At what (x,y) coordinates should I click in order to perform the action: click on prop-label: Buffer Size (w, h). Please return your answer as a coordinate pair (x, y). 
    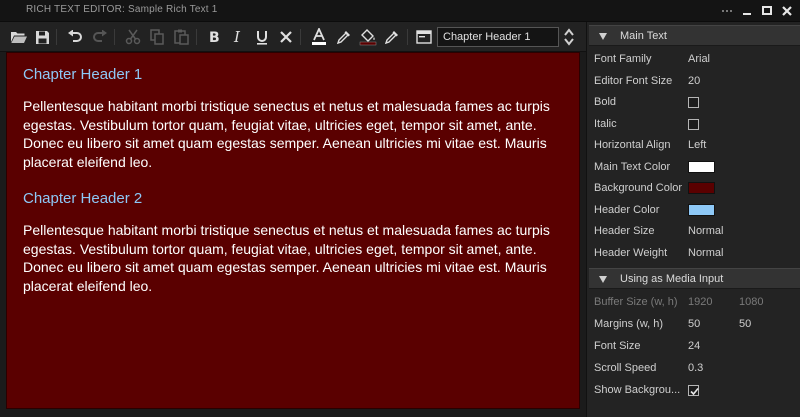
    Looking at the image, I should click on (636, 302).